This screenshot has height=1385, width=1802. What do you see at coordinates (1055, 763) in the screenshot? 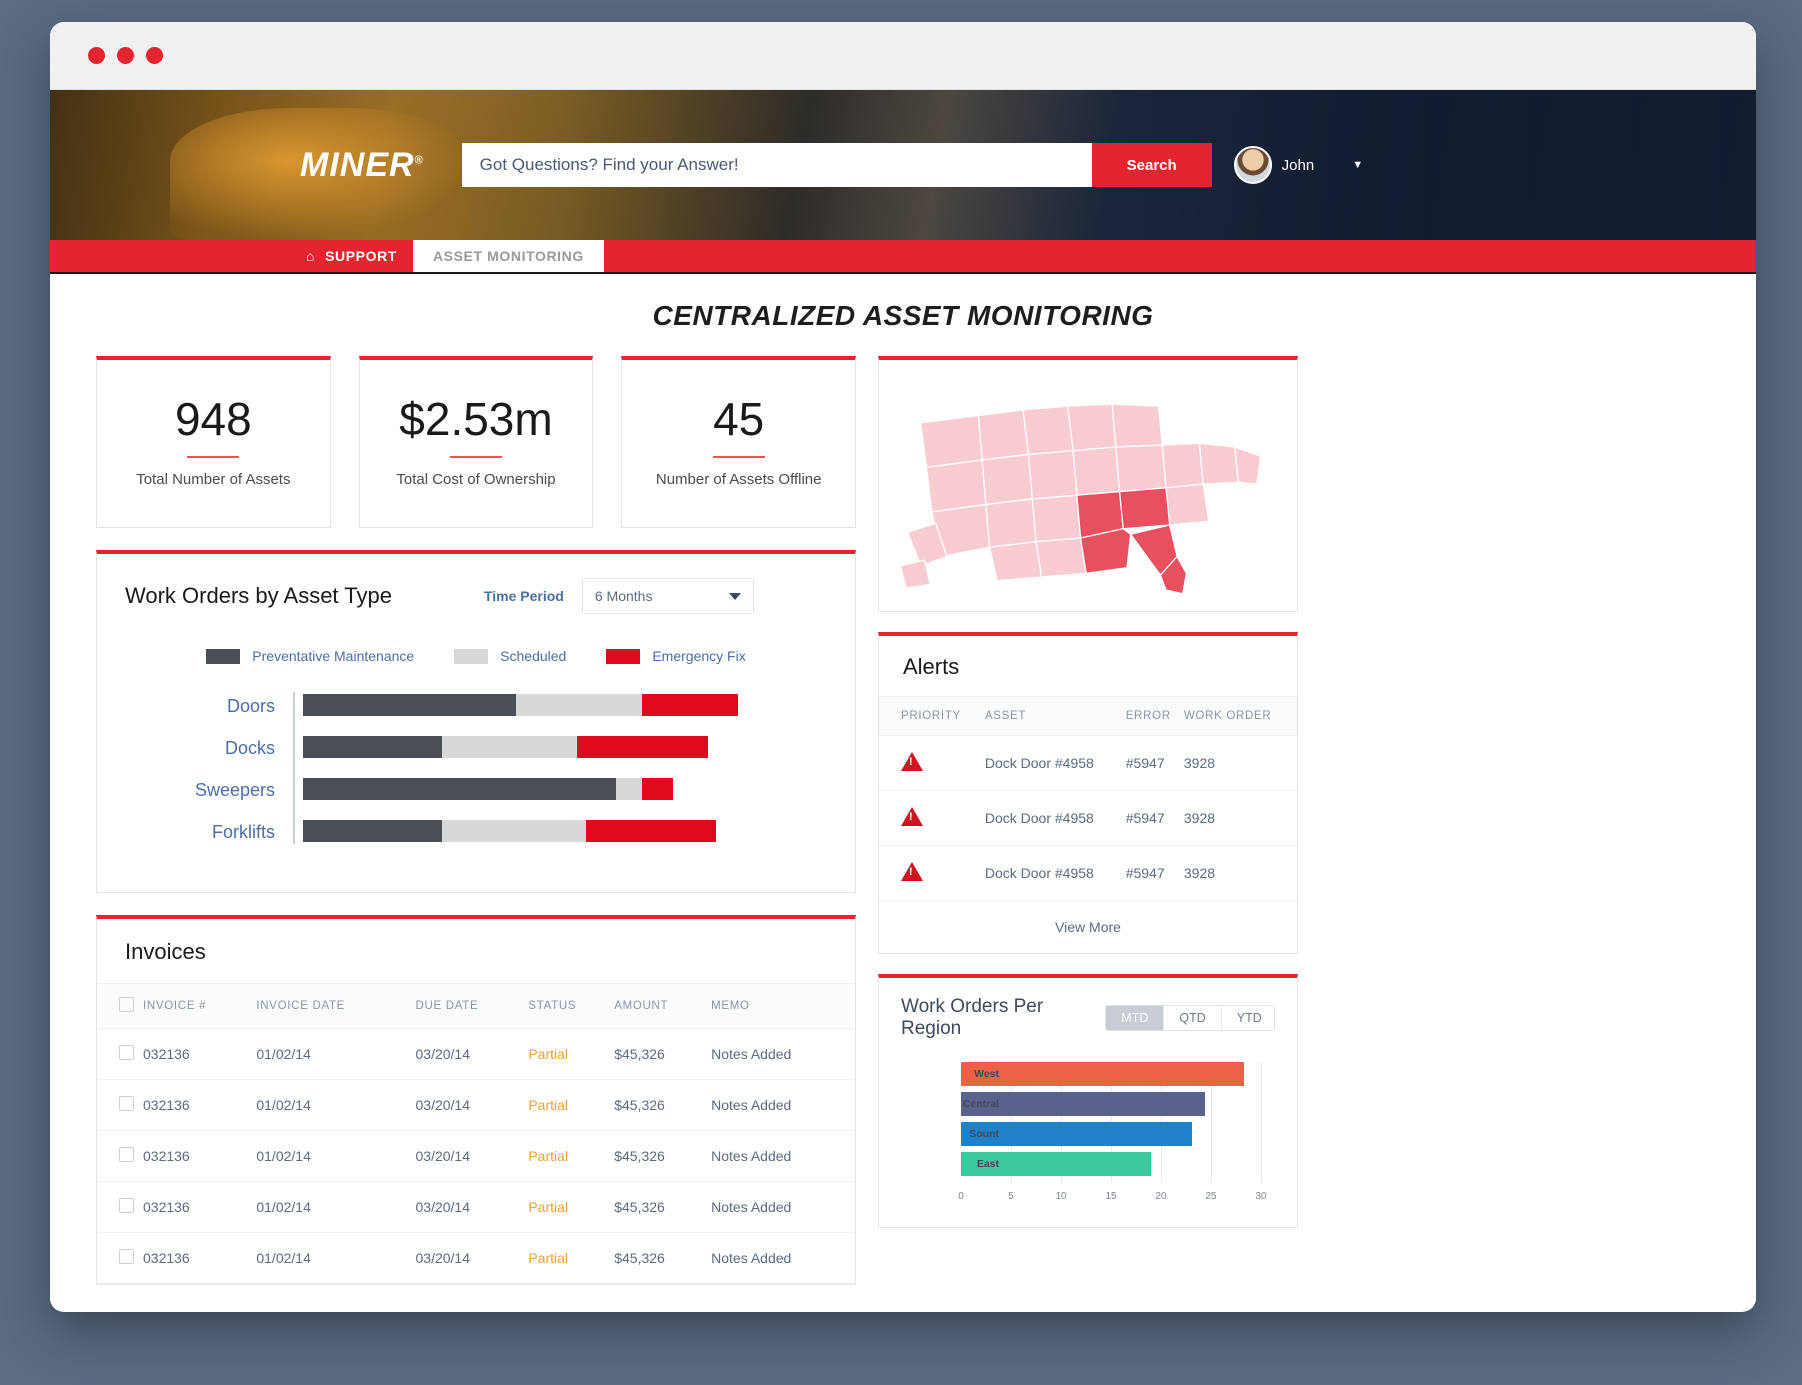
I see `cell-asset: Dock Door #4958` at bounding box center [1055, 763].